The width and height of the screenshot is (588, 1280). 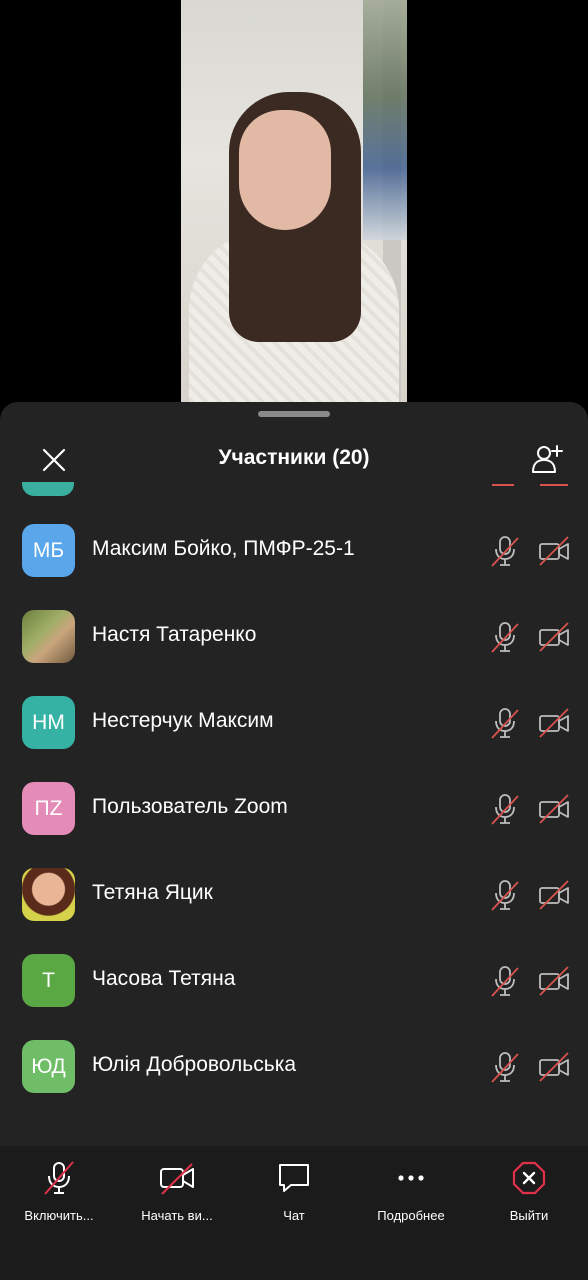 What do you see at coordinates (385, 120) in the screenshot?
I see `background-plant` at bounding box center [385, 120].